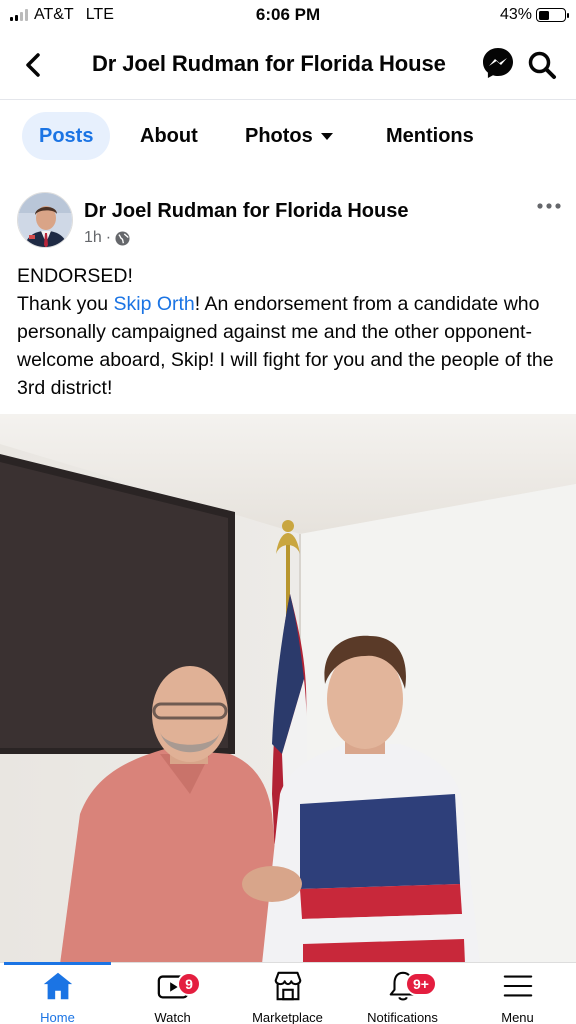  Describe the element at coordinates (57, 986) in the screenshot. I see `home-icon` at that location.